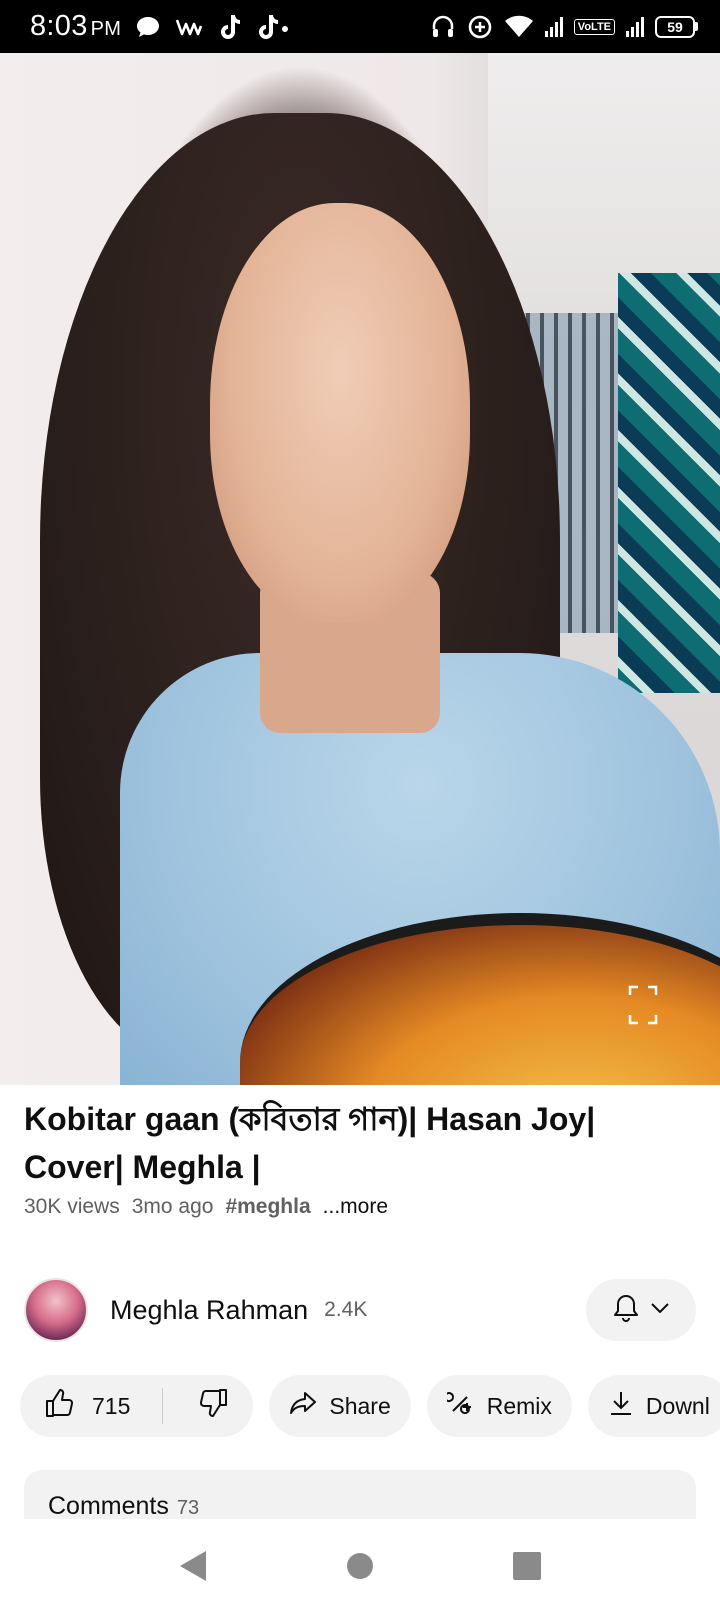 The width and height of the screenshot is (720, 1612). What do you see at coordinates (189, 27) in the screenshot?
I see `wave-app-icon` at bounding box center [189, 27].